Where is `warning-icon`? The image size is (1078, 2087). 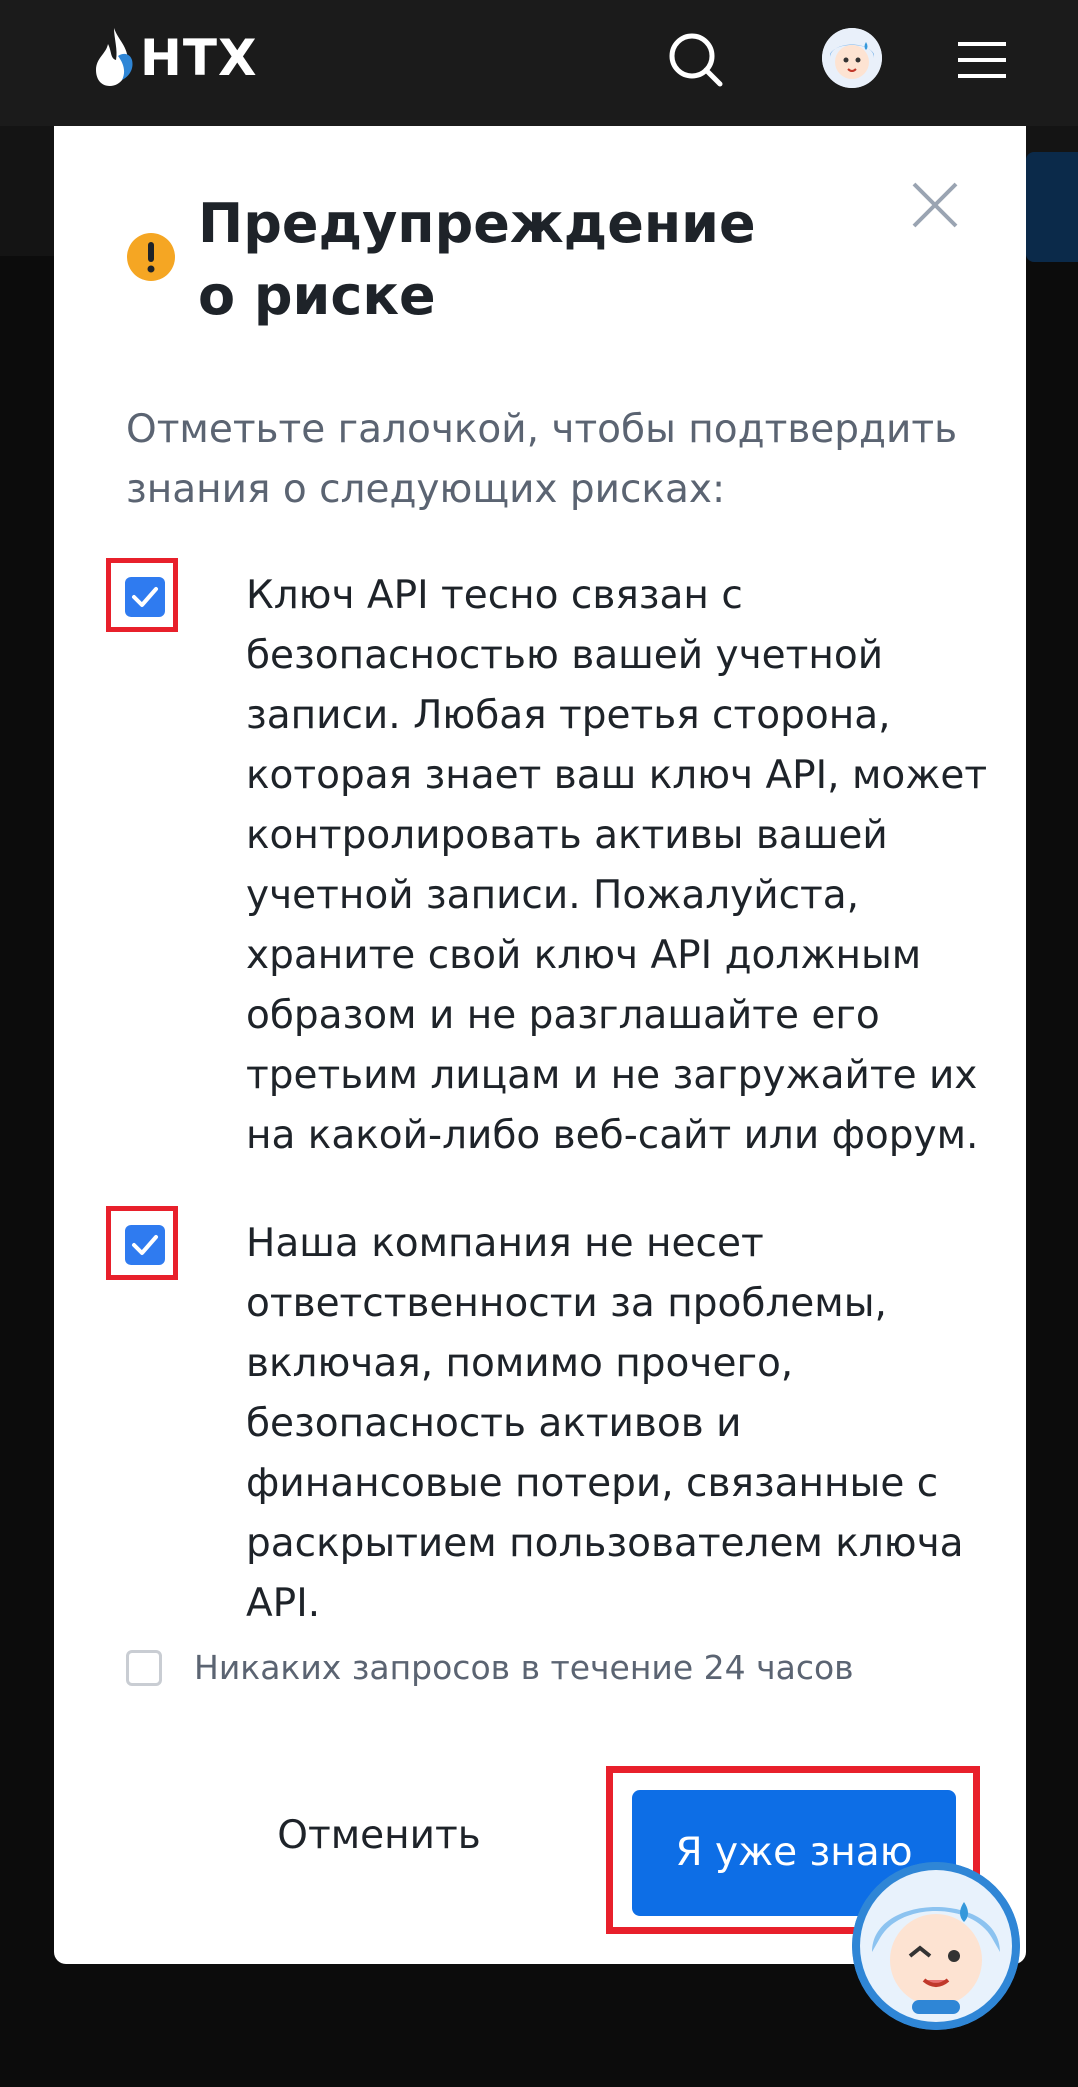
warning-icon is located at coordinates (151, 257).